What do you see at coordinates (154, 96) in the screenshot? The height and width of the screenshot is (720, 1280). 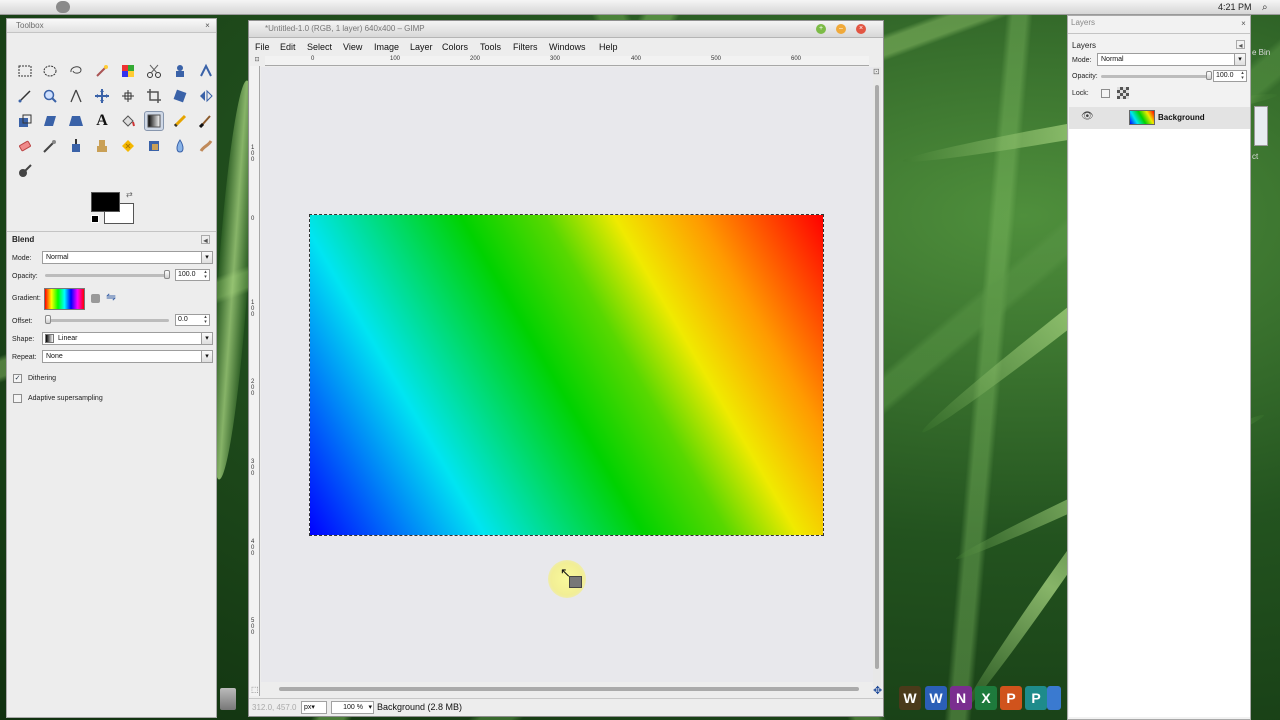 I see `crop-tool` at bounding box center [154, 96].